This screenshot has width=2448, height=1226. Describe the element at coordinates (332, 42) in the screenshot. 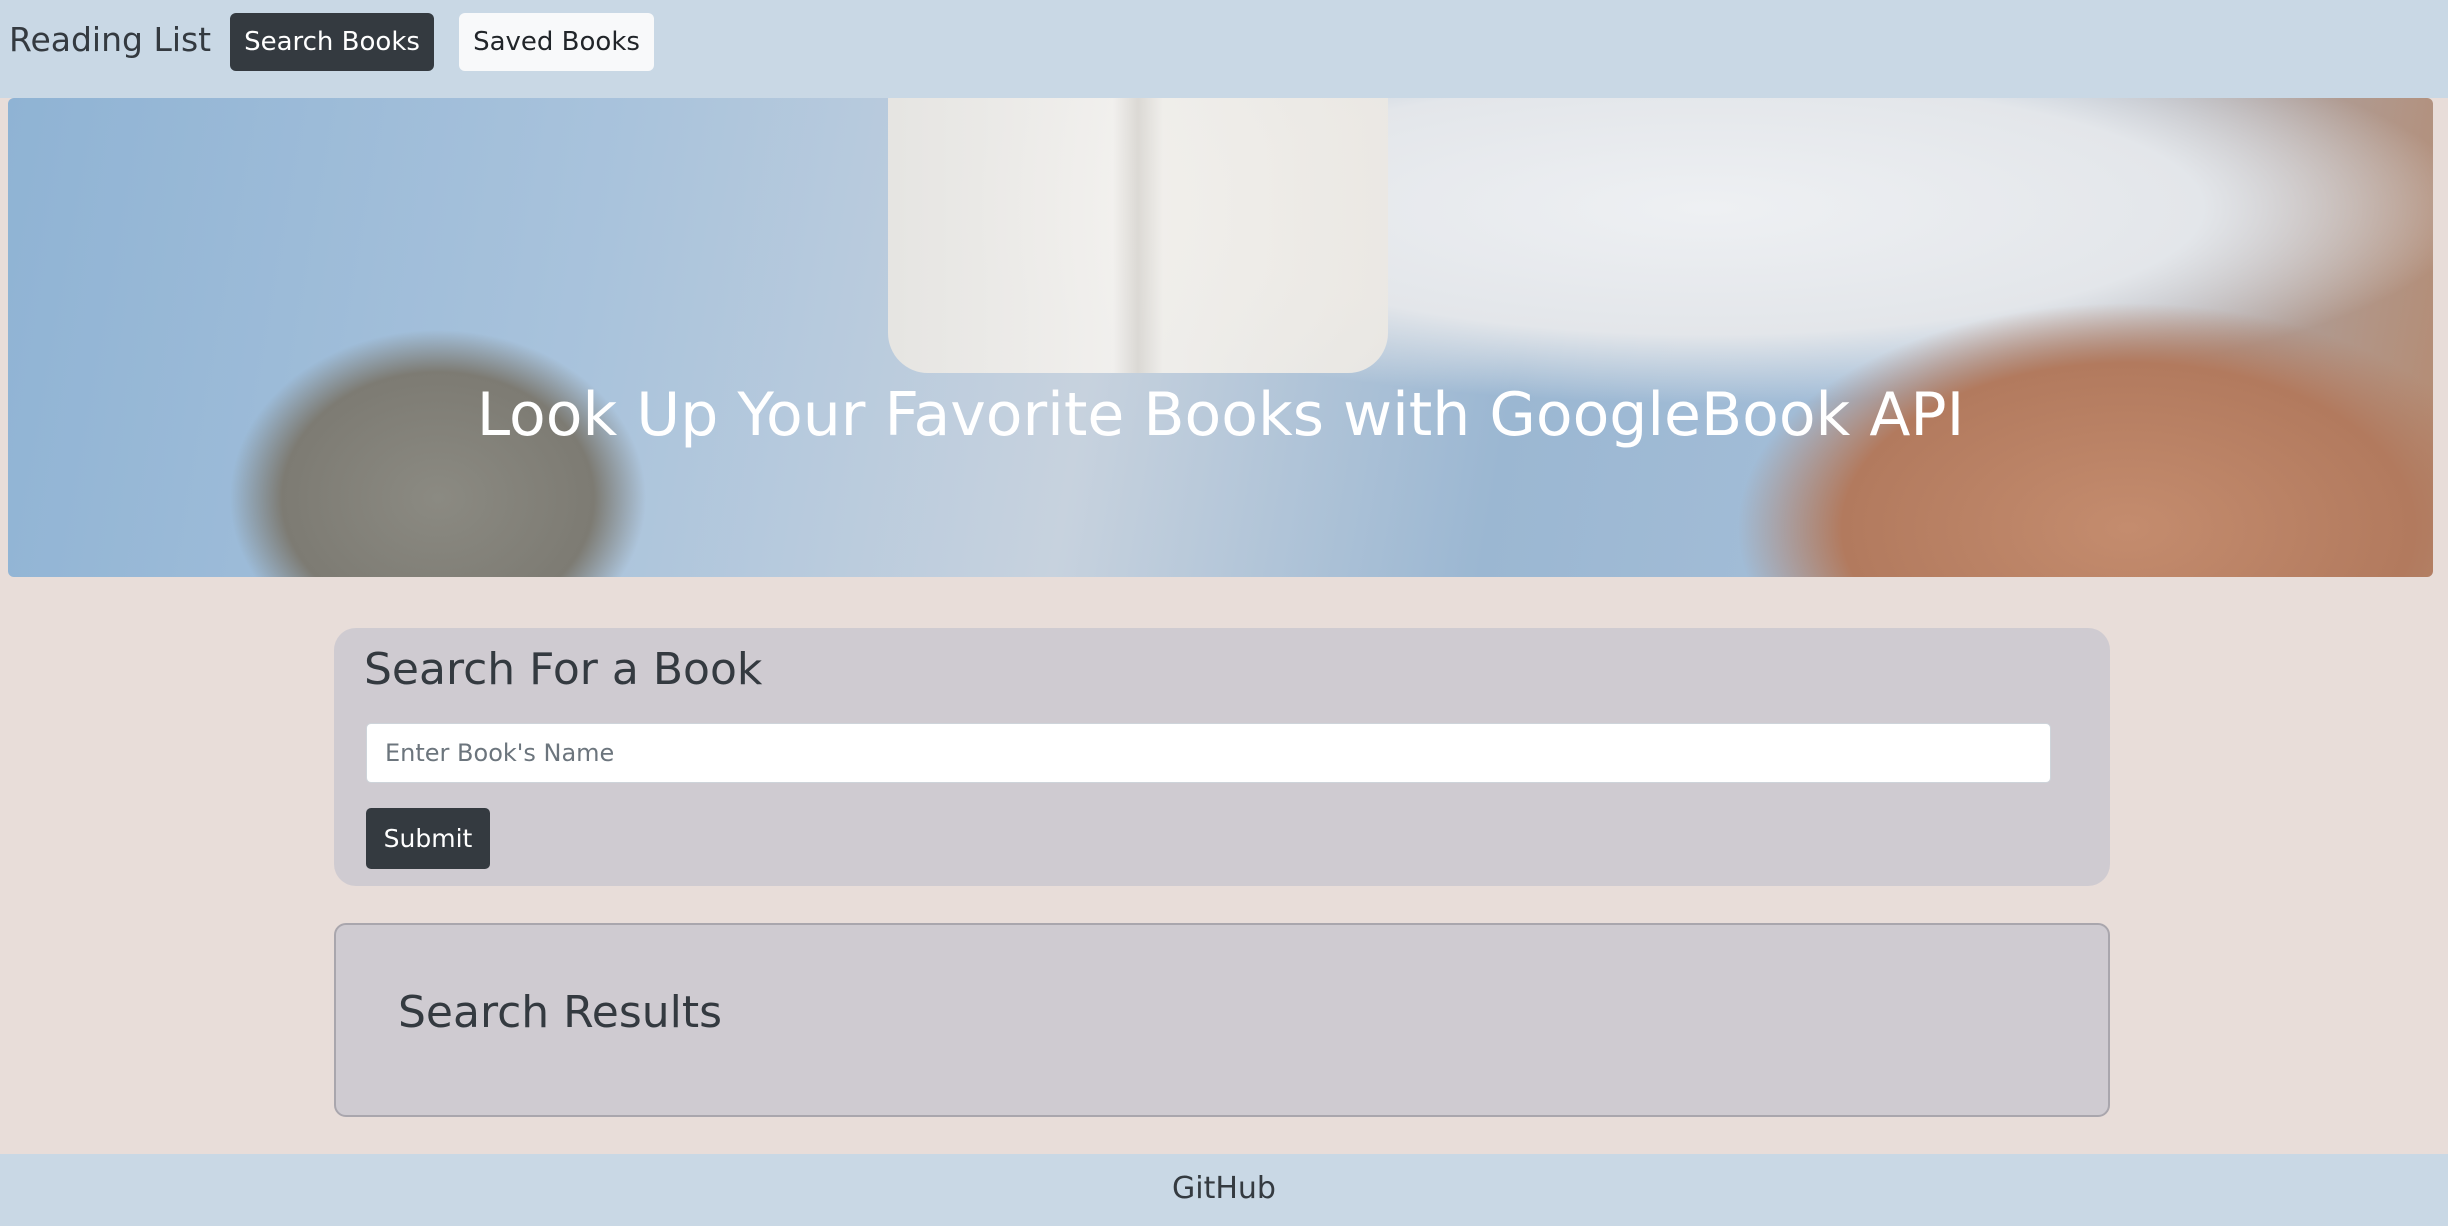

I see `search-books-button: Search Books` at that location.